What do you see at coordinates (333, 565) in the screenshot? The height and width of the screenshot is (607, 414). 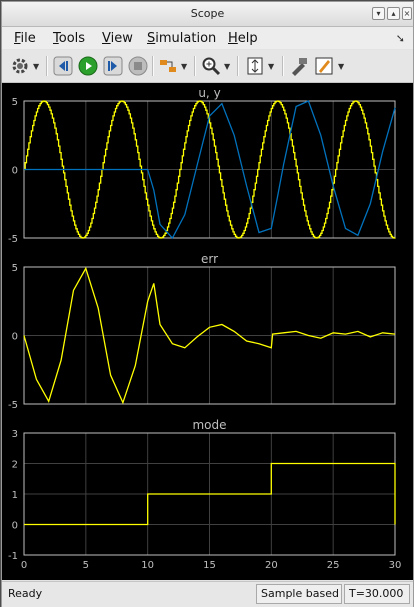 I see `x-tick-label: 25` at bounding box center [333, 565].